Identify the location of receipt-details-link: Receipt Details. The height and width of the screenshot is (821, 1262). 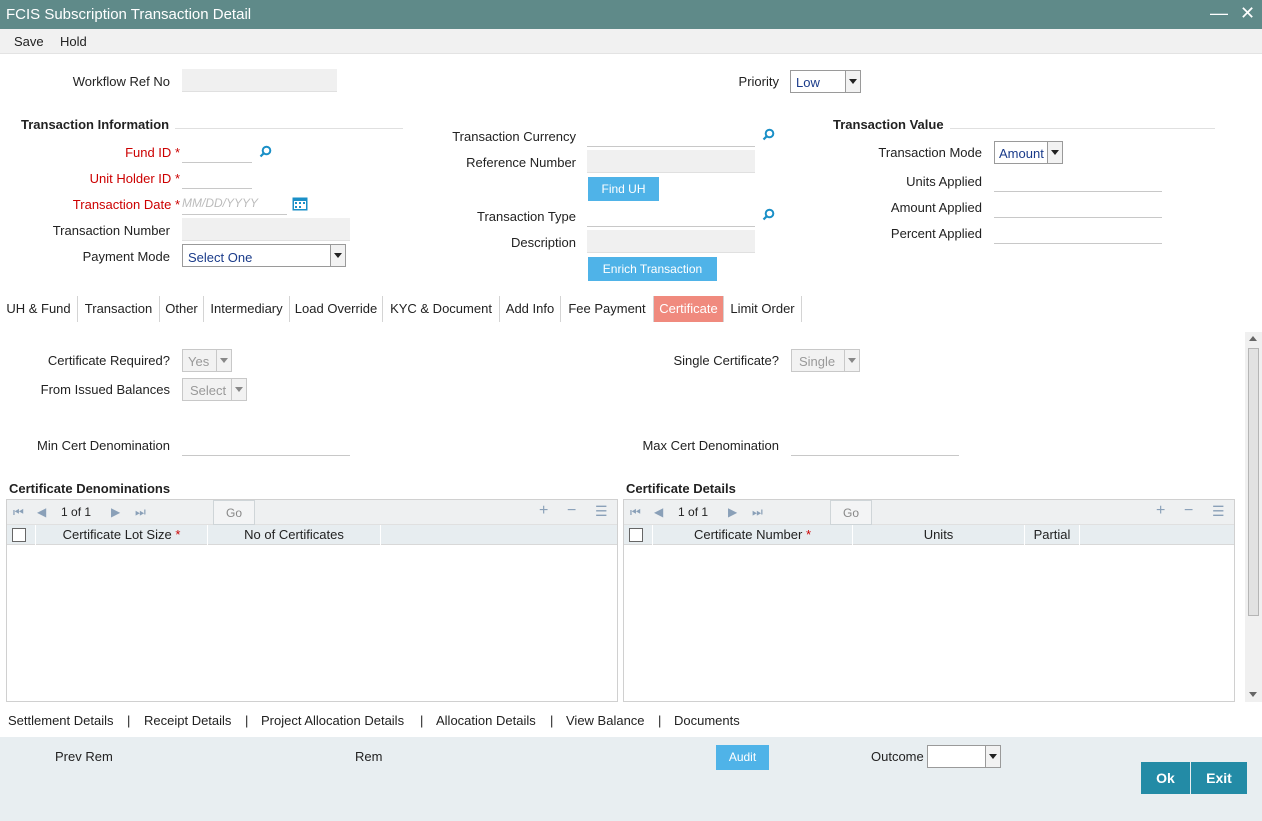
(187, 720).